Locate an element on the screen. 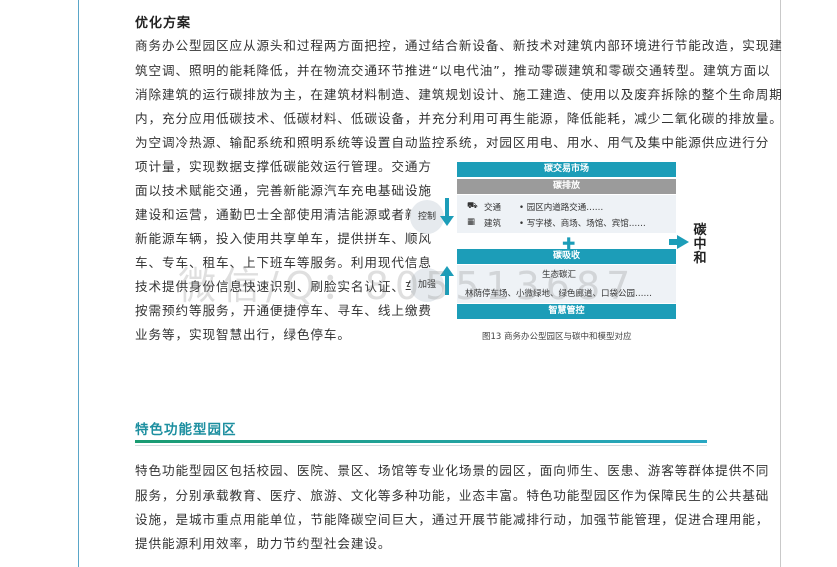 The width and height of the screenshot is (837, 567). left-margin-rule is located at coordinates (78, 283).